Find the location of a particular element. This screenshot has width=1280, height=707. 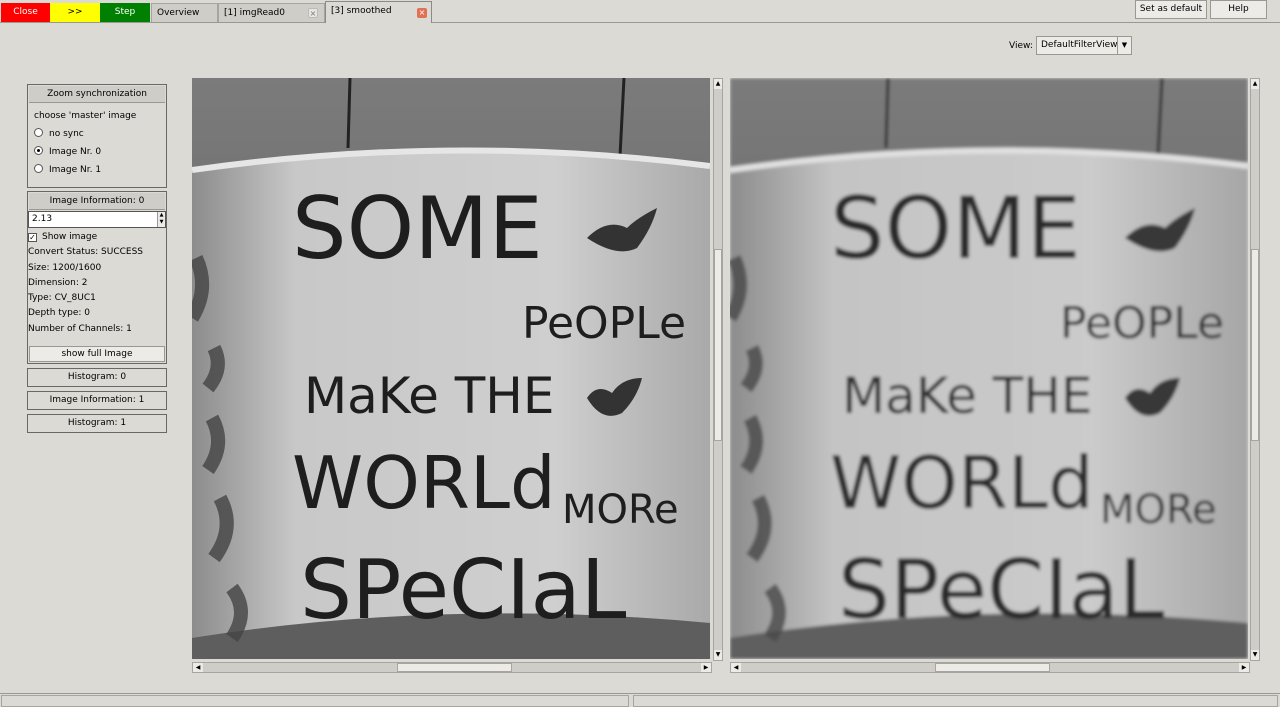

tab-label: [3] smoothed is located at coordinates (361, 11).